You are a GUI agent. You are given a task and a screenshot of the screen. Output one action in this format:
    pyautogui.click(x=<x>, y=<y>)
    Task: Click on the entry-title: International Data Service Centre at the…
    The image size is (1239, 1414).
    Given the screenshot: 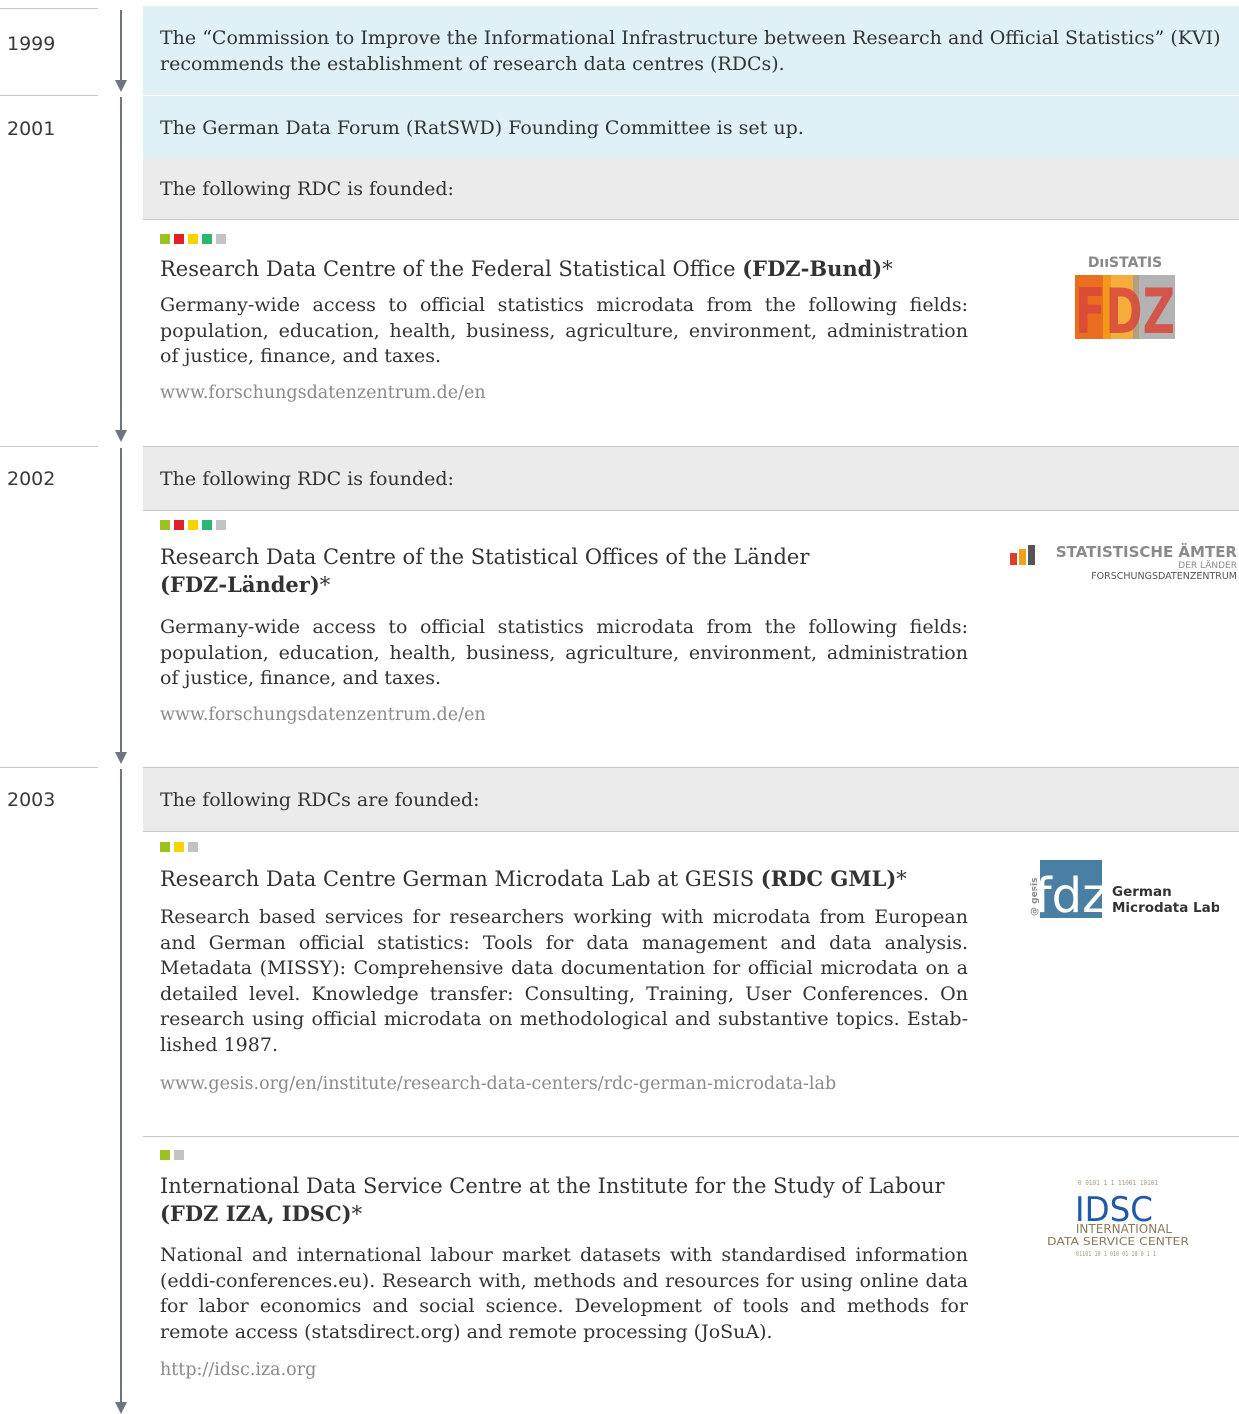 What is the action you would take?
    pyautogui.click(x=565, y=1200)
    